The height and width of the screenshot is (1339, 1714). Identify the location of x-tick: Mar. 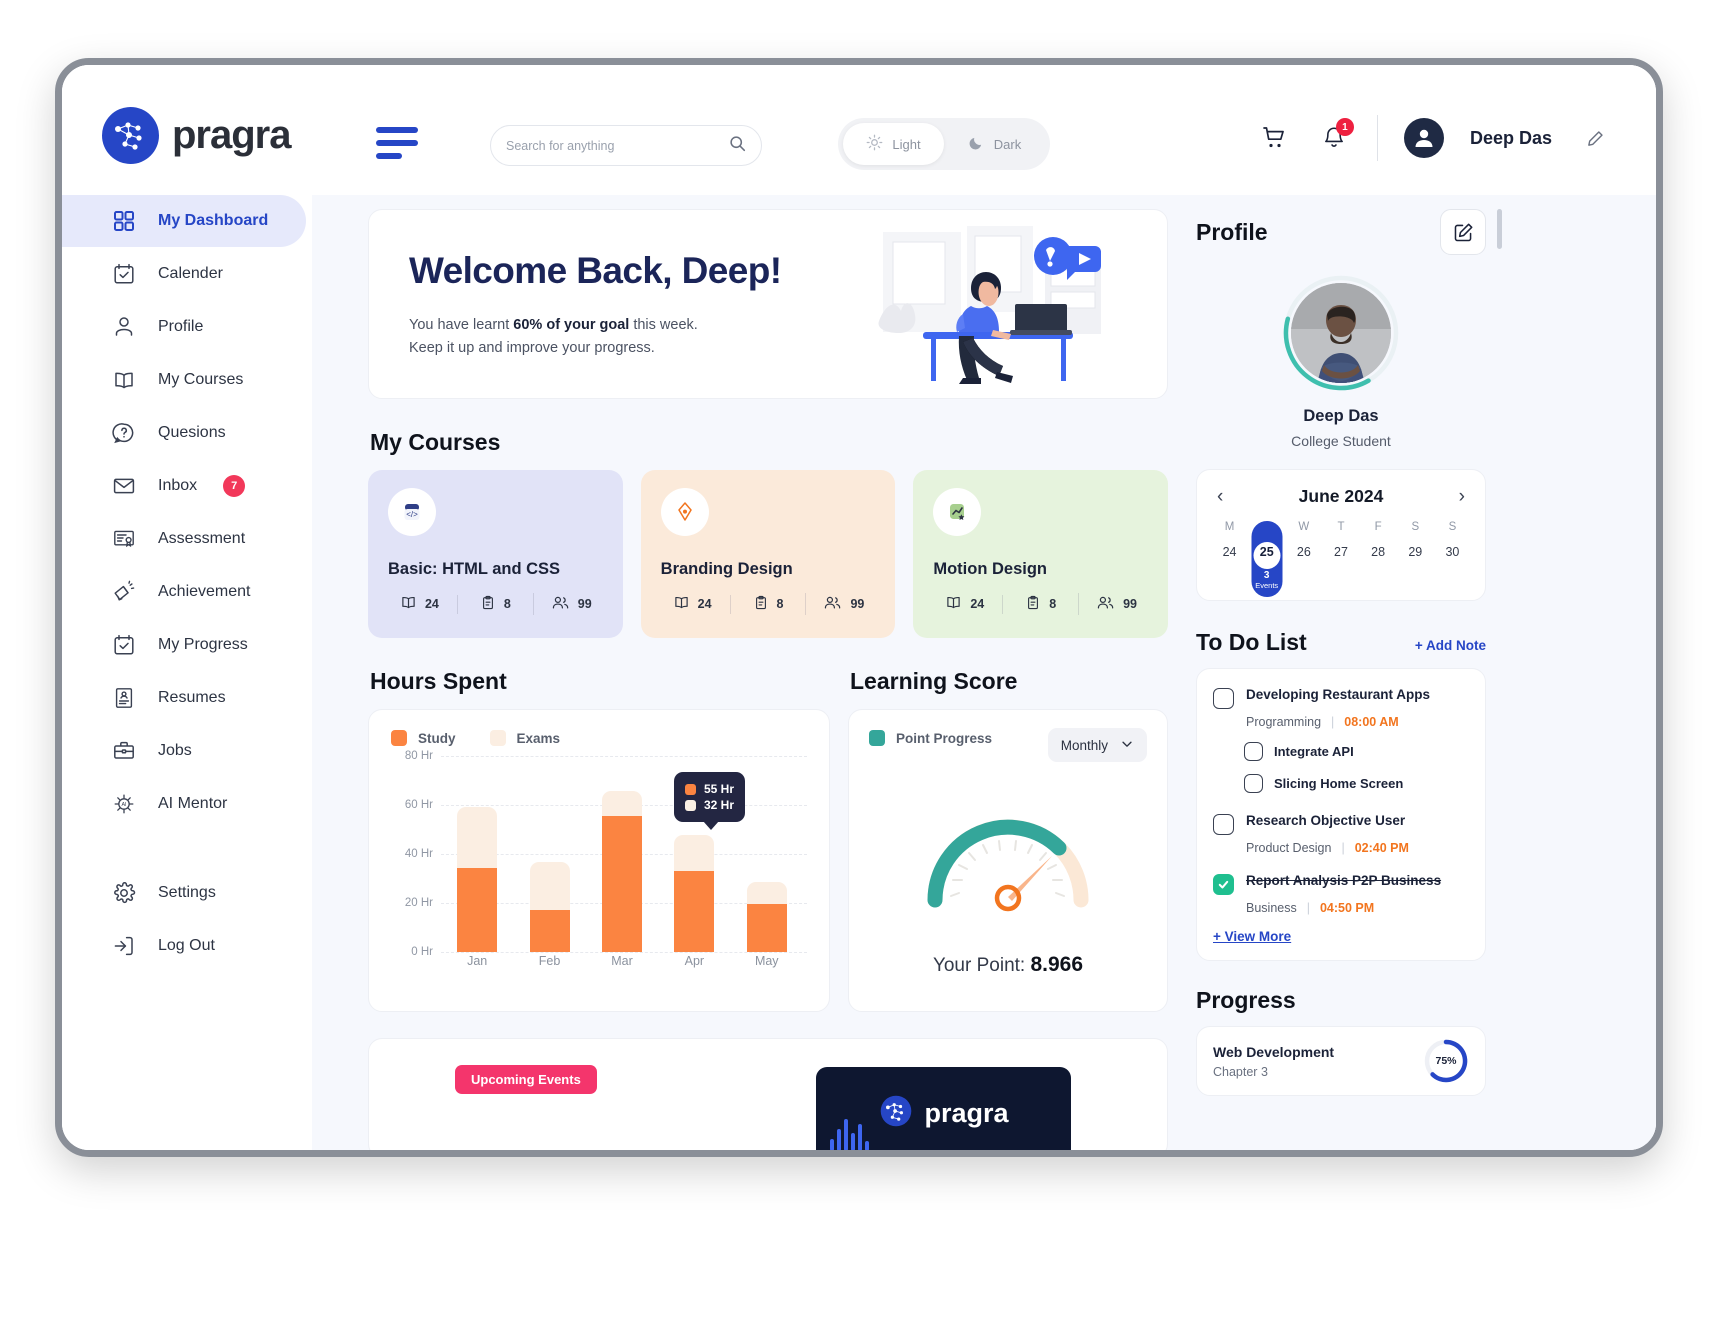
(622, 961).